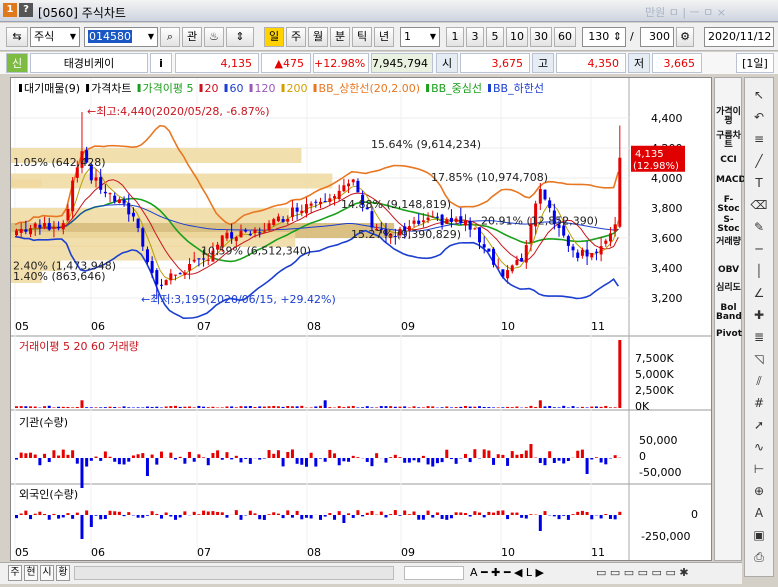 This screenshot has width=778, height=587. Describe the element at coordinates (728, 160) in the screenshot. I see `indicator-cci: CCI` at that location.